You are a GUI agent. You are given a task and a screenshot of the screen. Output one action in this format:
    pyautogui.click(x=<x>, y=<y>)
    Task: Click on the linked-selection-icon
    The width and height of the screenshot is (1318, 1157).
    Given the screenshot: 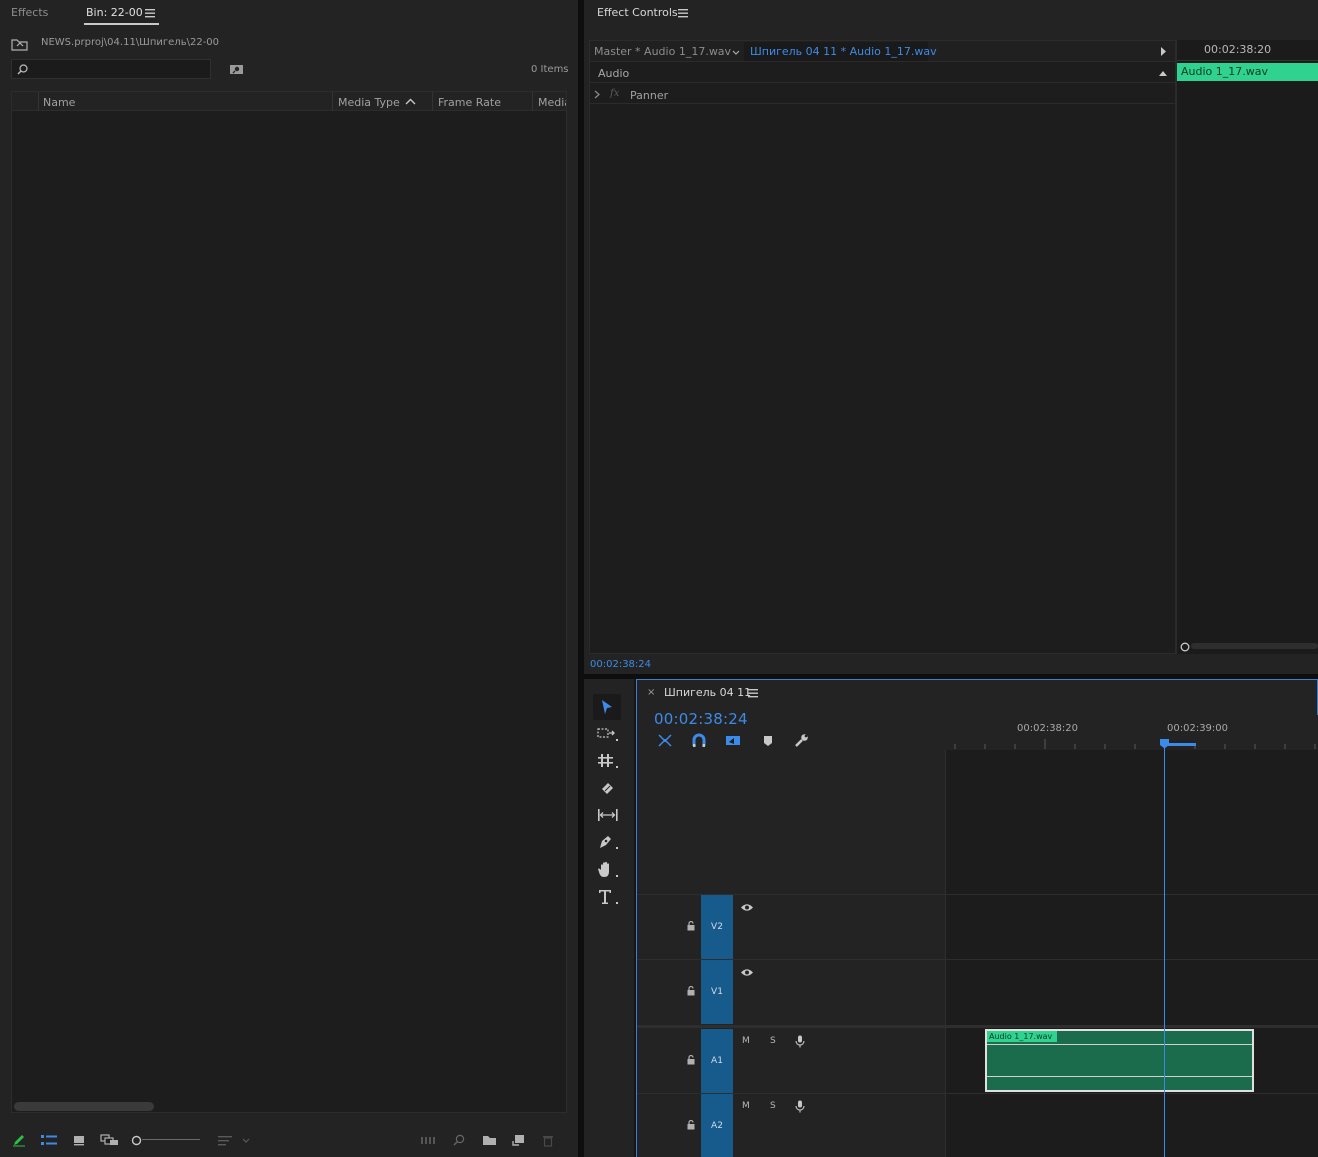 What is the action you would take?
    pyautogui.click(x=733, y=740)
    